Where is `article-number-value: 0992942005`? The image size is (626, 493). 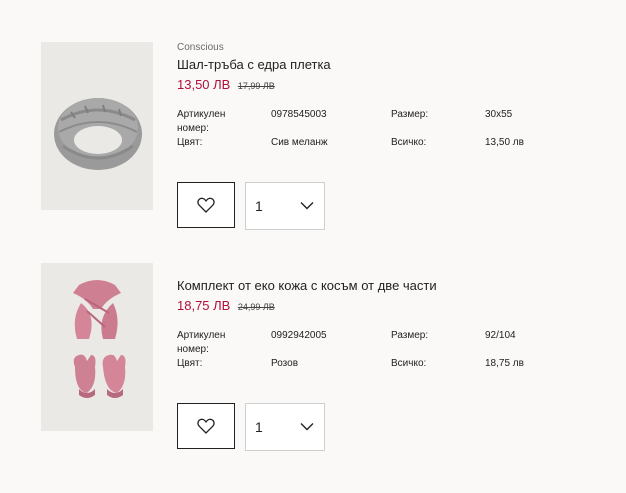 article-number-value: 0992942005 is located at coordinates (299, 335).